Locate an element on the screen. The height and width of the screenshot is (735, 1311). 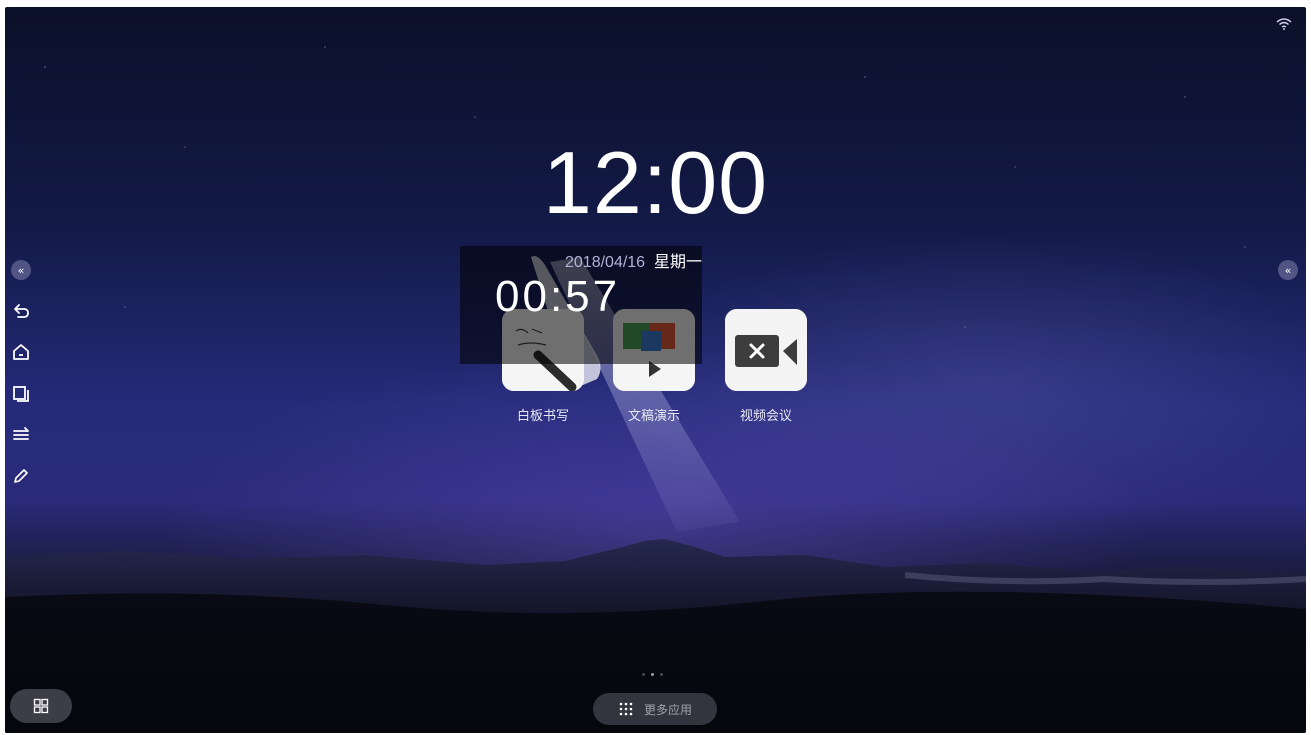
app-whiteboard-label: 白板书写 is located at coordinates (542, 416).